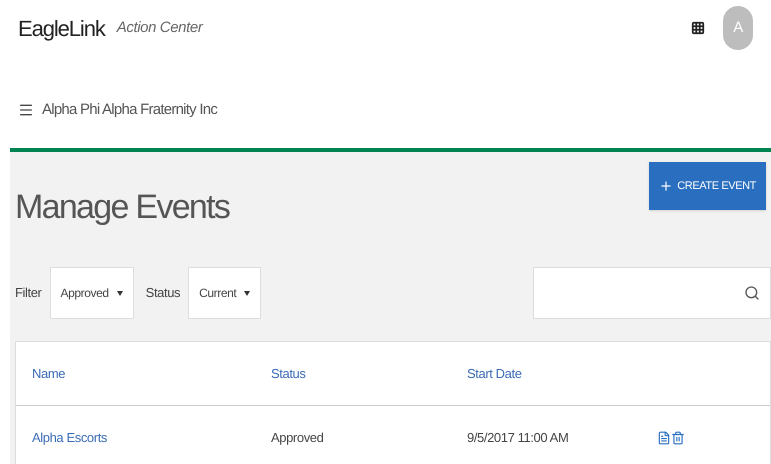 This screenshot has height=464, width=771. Describe the element at coordinates (752, 293) in the screenshot. I see `search-icon` at that location.